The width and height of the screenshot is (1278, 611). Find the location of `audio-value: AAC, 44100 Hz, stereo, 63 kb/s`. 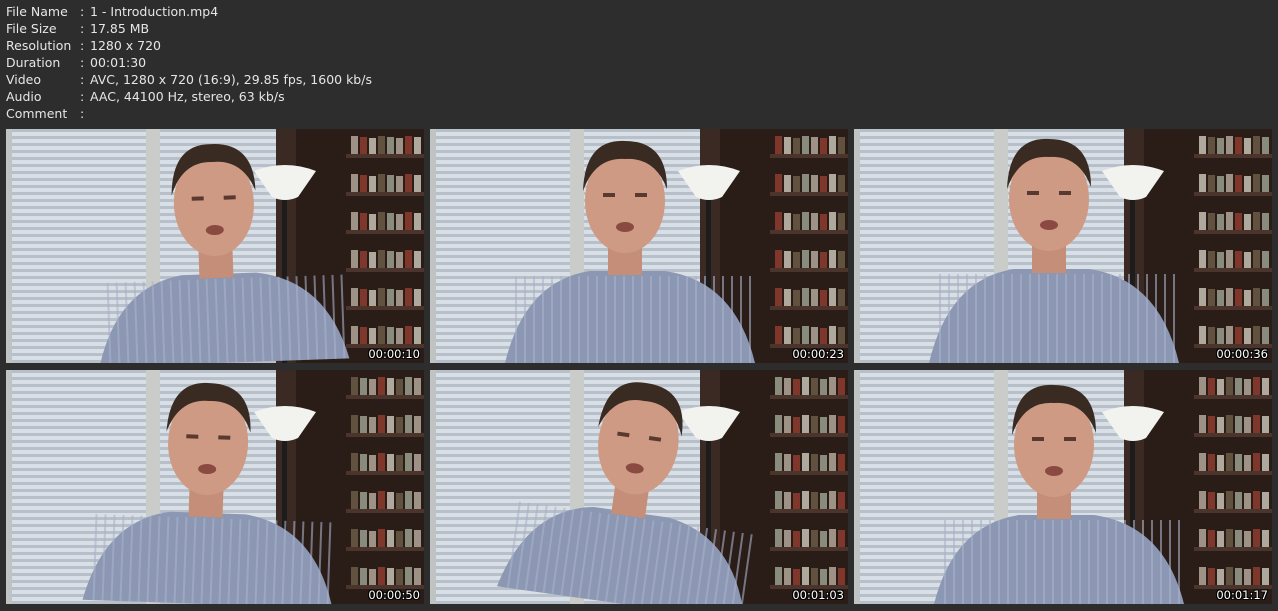

audio-value: AAC, 44100 Hz, stereo, 63 kb/s is located at coordinates (187, 96).